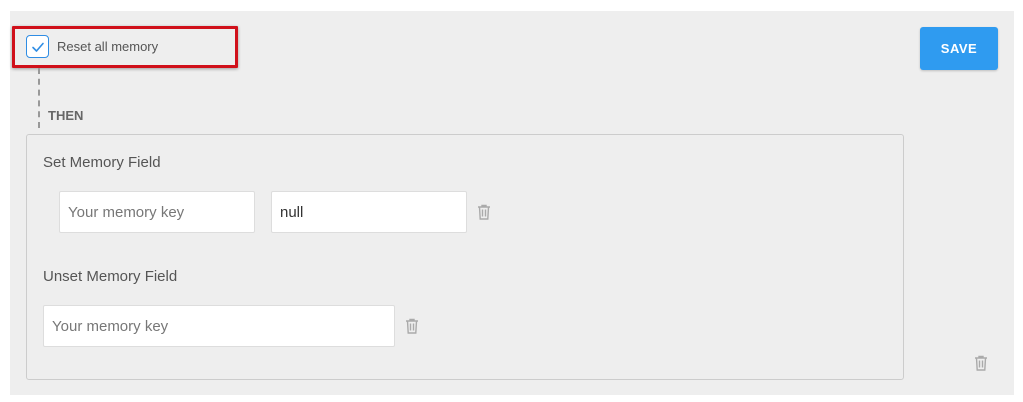 The height and width of the screenshot is (402, 1023). What do you see at coordinates (219, 326) in the screenshot?
I see `unset-memory-key-input` at bounding box center [219, 326].